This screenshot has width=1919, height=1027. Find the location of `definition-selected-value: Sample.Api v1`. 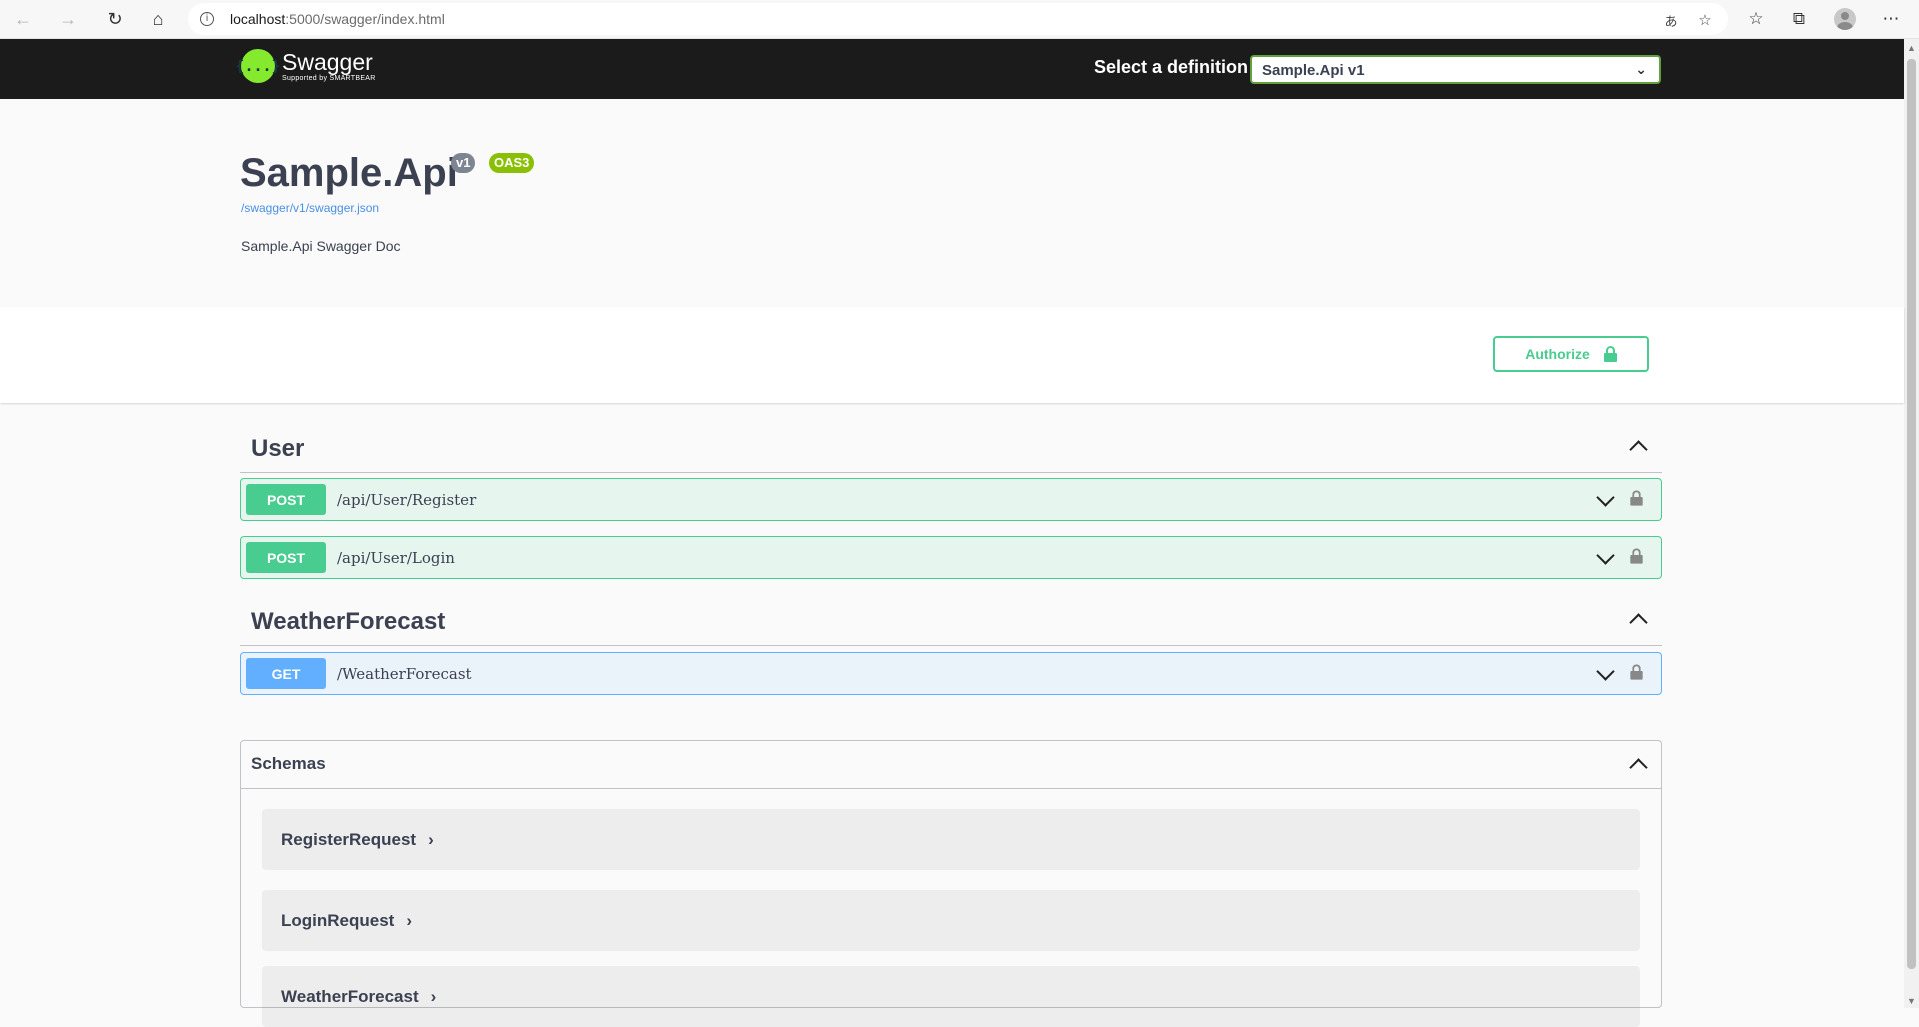

definition-selected-value: Sample.Api v1 is located at coordinates (1313, 70).